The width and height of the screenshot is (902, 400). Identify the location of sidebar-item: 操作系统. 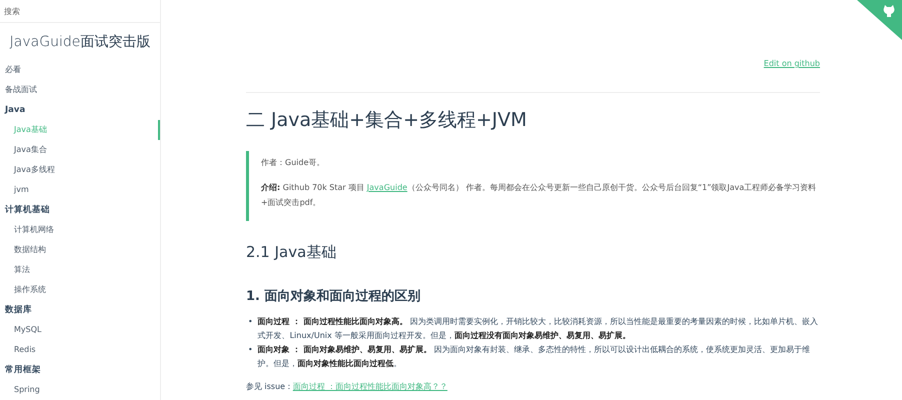
(80, 290).